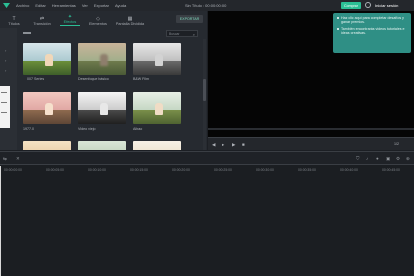 The image size is (414, 276). What do you see at coordinates (193, 34) in the screenshot?
I see `search-icon: ⌕` at bounding box center [193, 34].